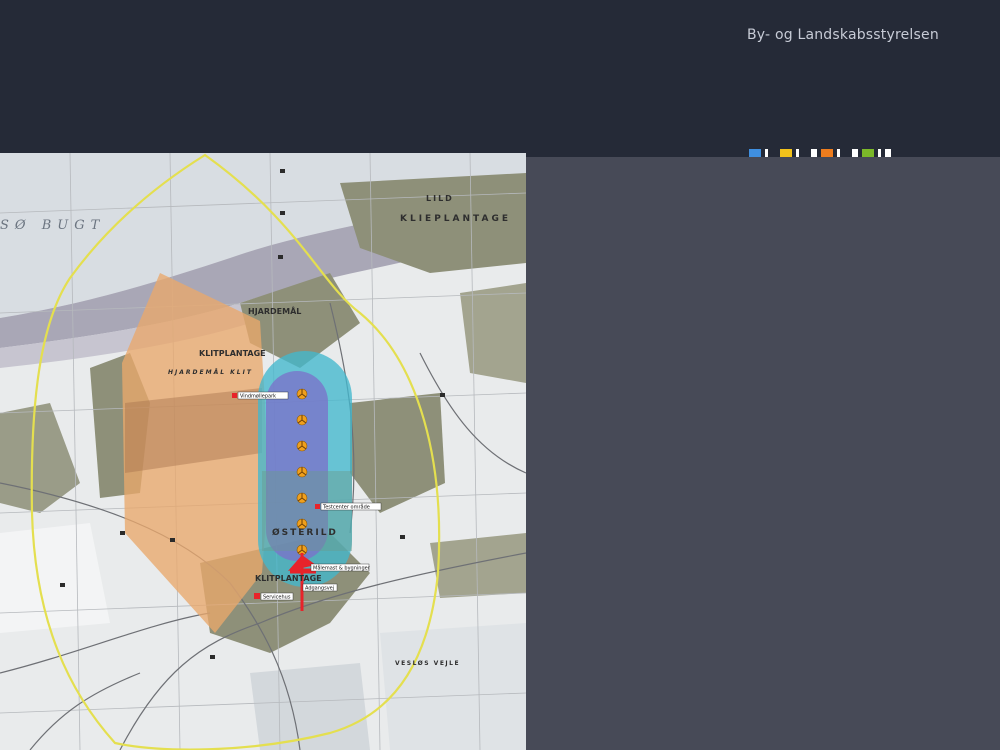 This screenshot has width=1000, height=750. I want to click on callout-label: Servicehus, so click(277, 598).